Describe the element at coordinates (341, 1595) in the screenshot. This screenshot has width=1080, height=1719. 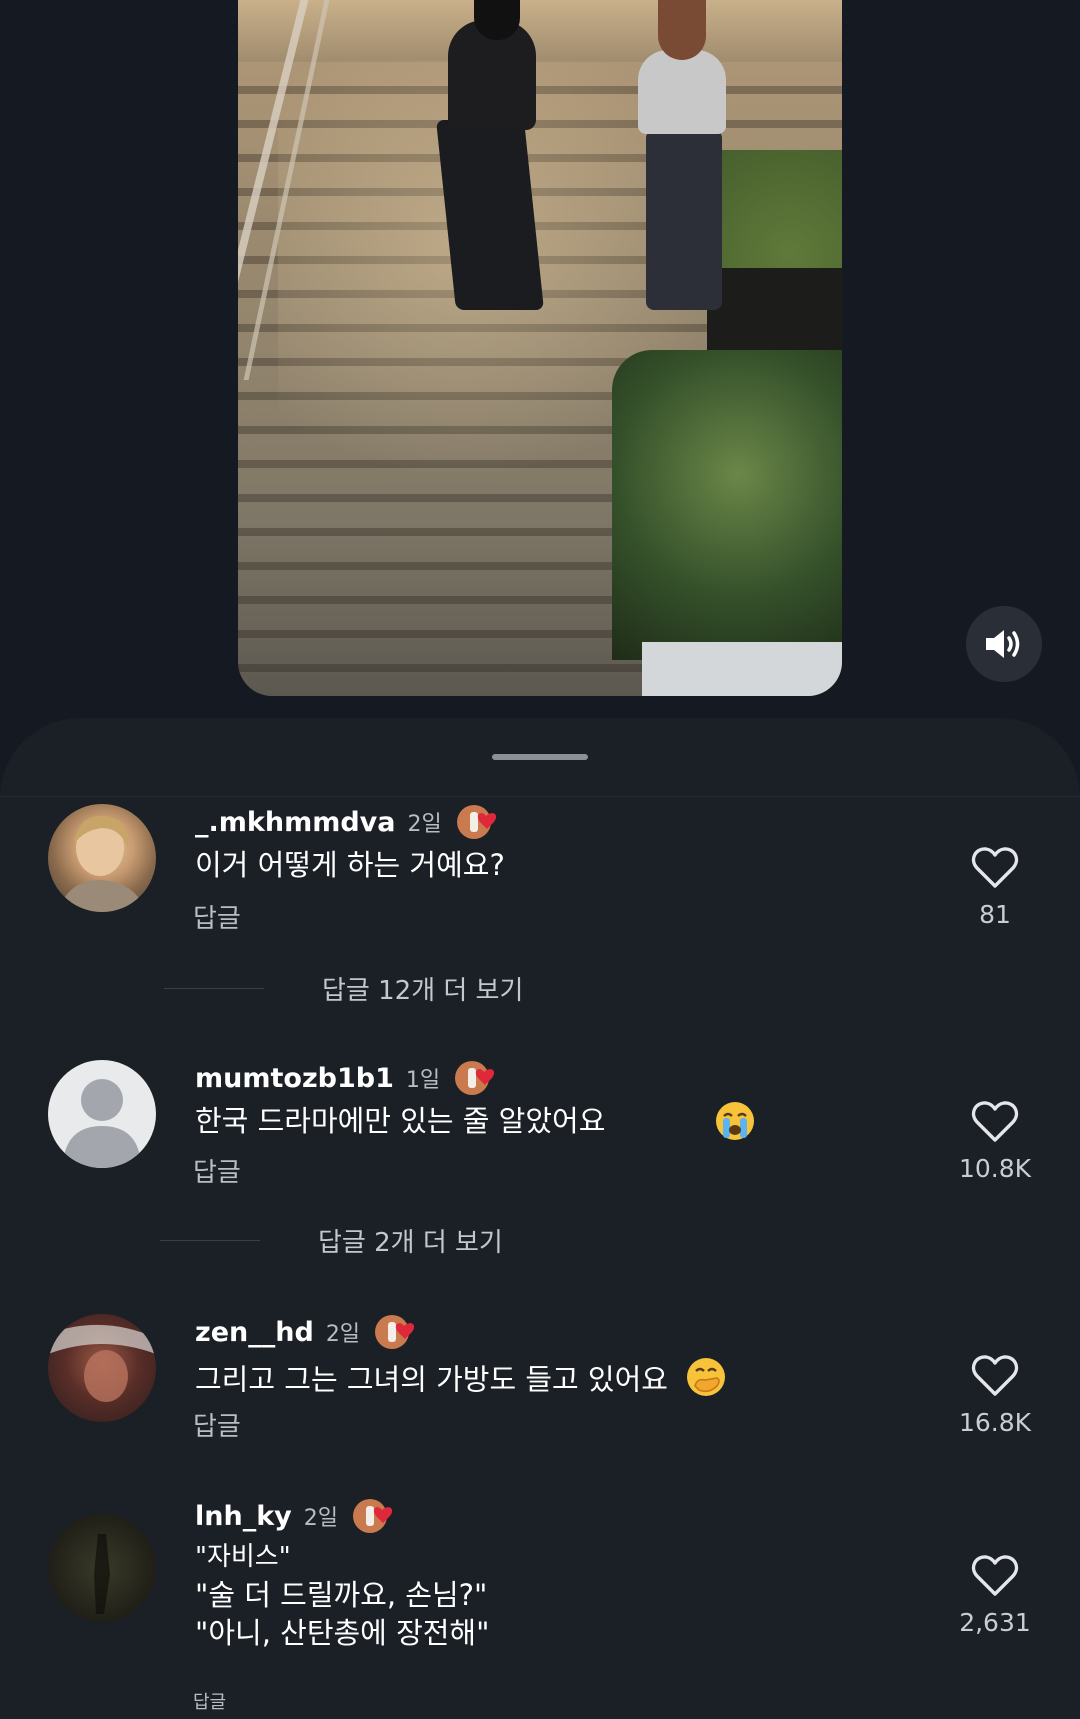
I see `comment-text-line-2: "술 더 드릴까요, 손님?"` at that location.